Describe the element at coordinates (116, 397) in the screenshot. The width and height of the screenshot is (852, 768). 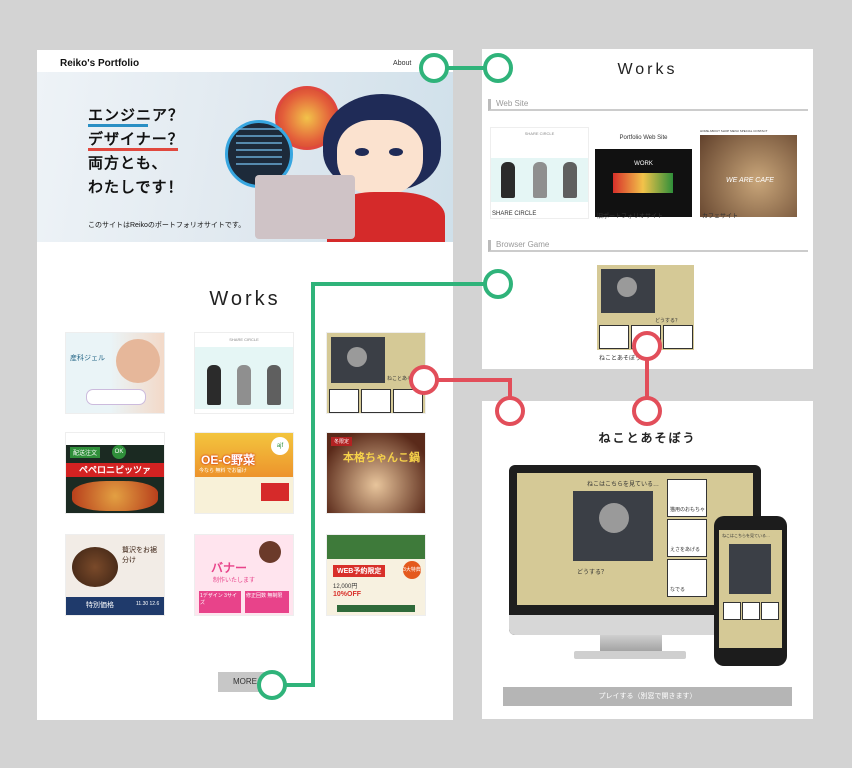
I see `product-bottle` at that location.